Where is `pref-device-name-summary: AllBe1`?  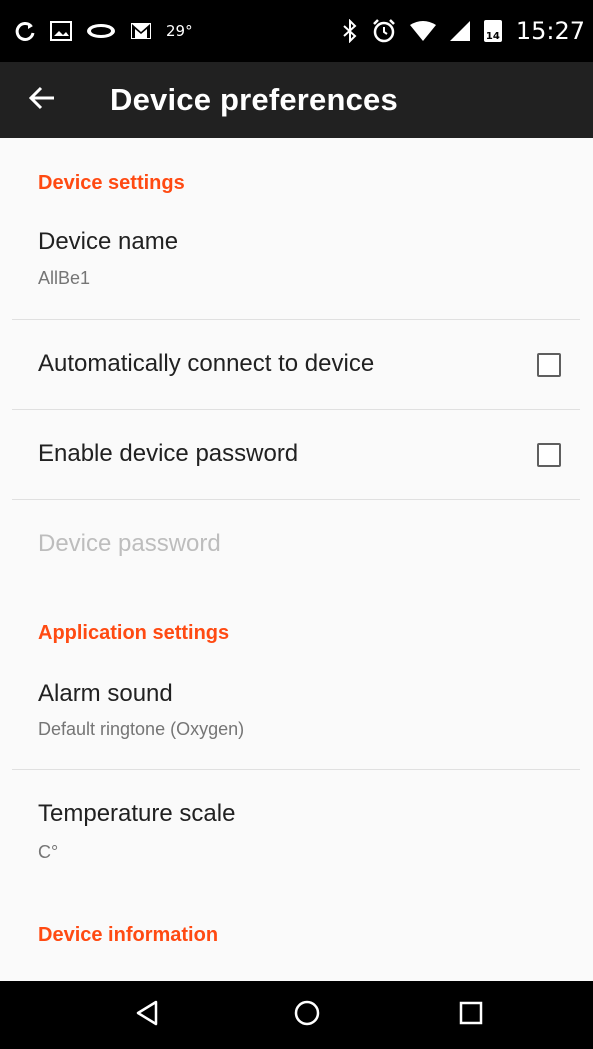 pref-device-name-summary: AllBe1 is located at coordinates (64, 278).